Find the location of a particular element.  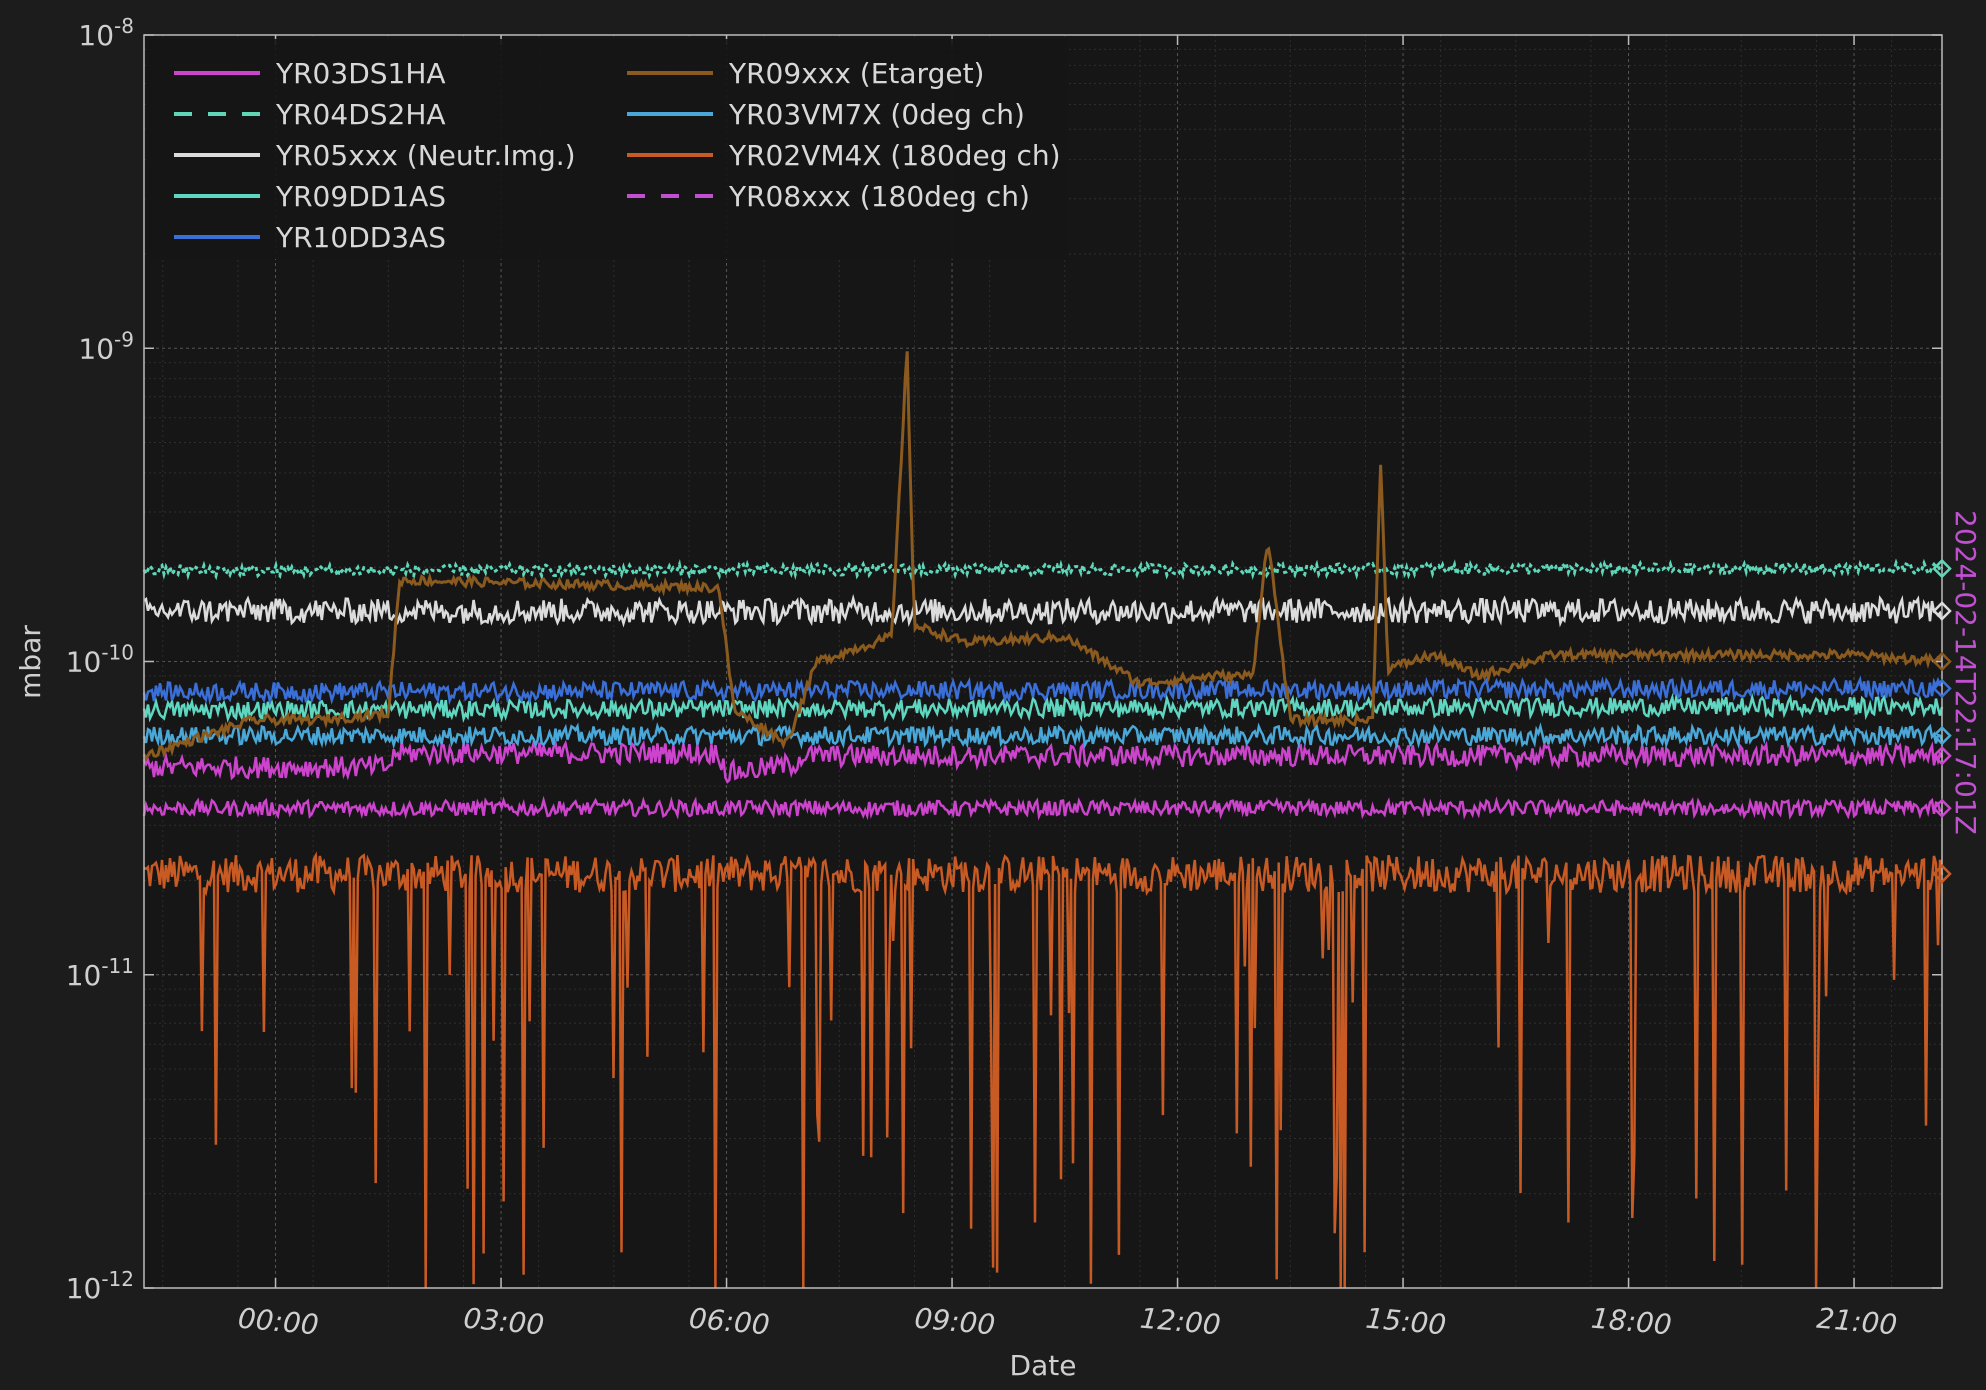

x-tick-label: 21:00 is located at coordinates (1856, 1322).